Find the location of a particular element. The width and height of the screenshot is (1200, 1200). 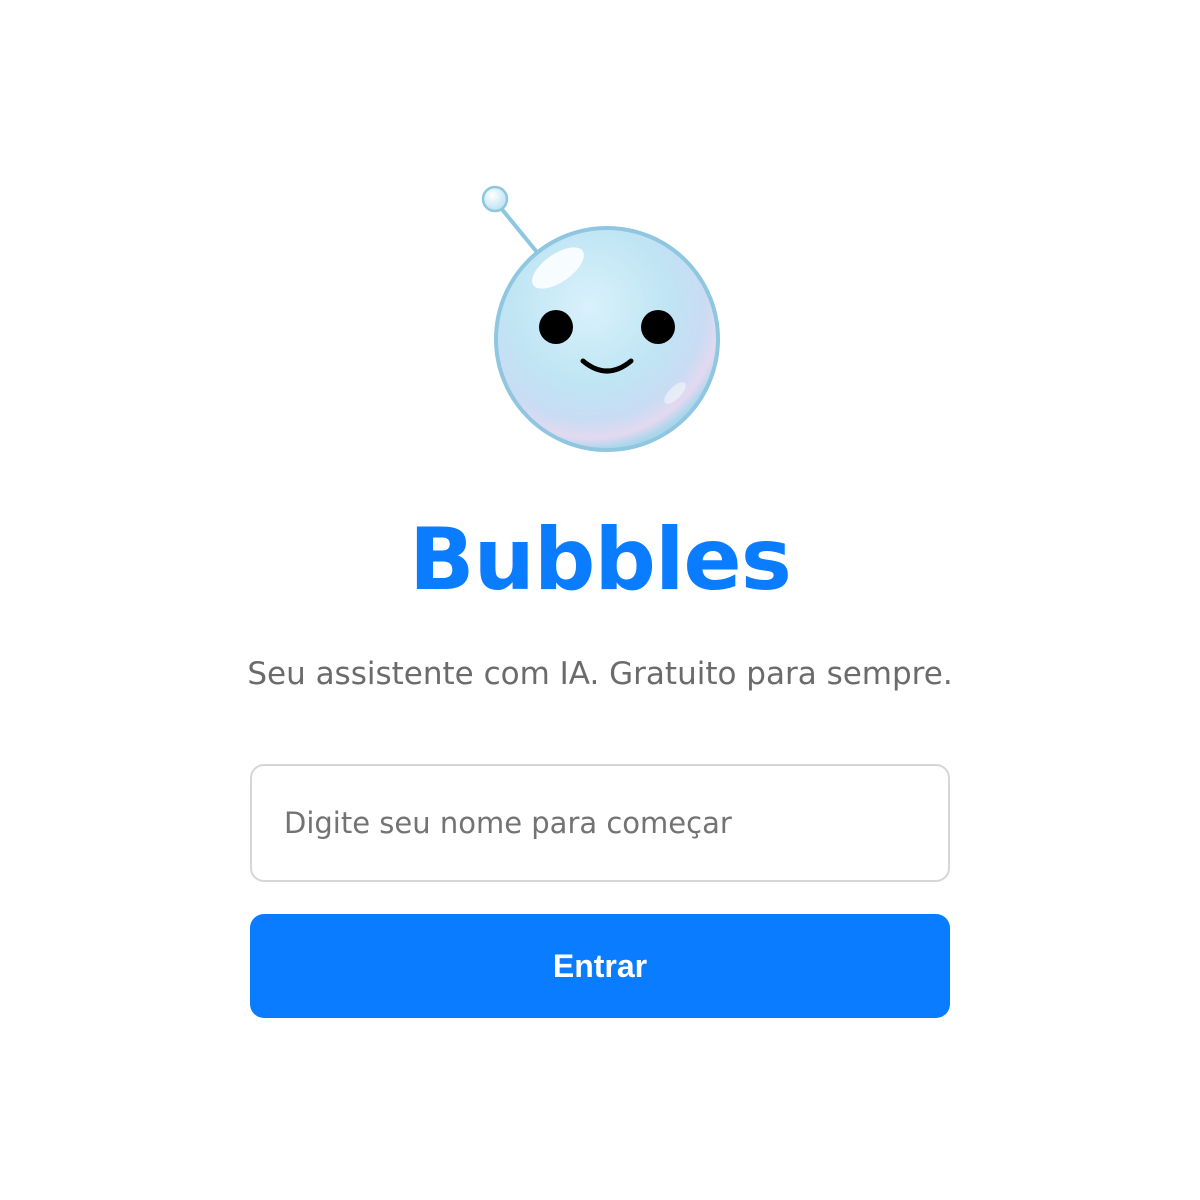

right-eye is located at coordinates (658, 327).